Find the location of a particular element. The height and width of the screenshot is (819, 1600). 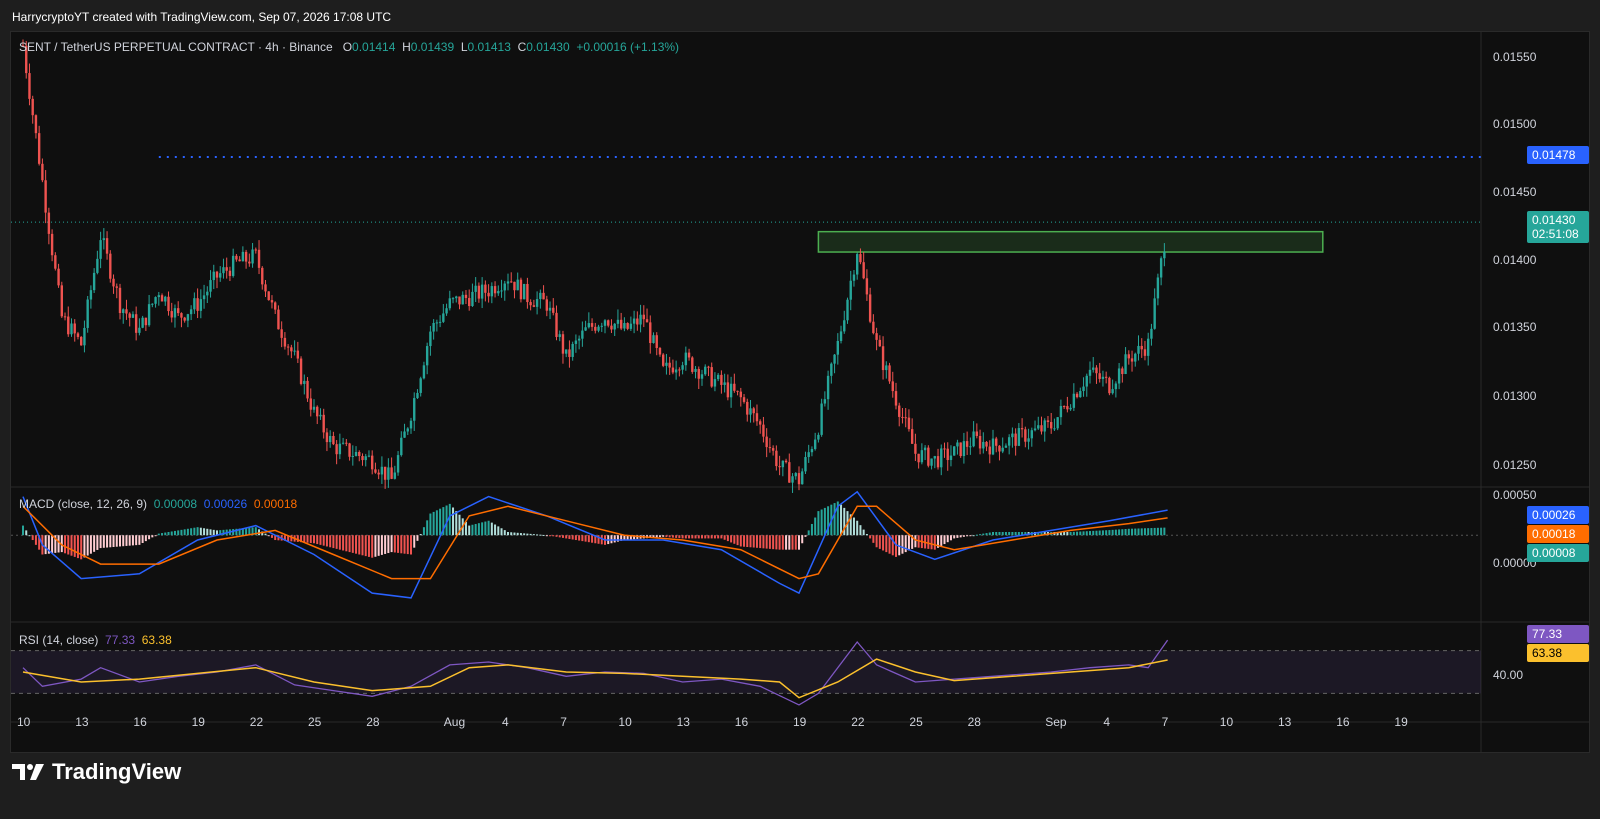

price-tick: 0.01400 is located at coordinates (1515, 260).